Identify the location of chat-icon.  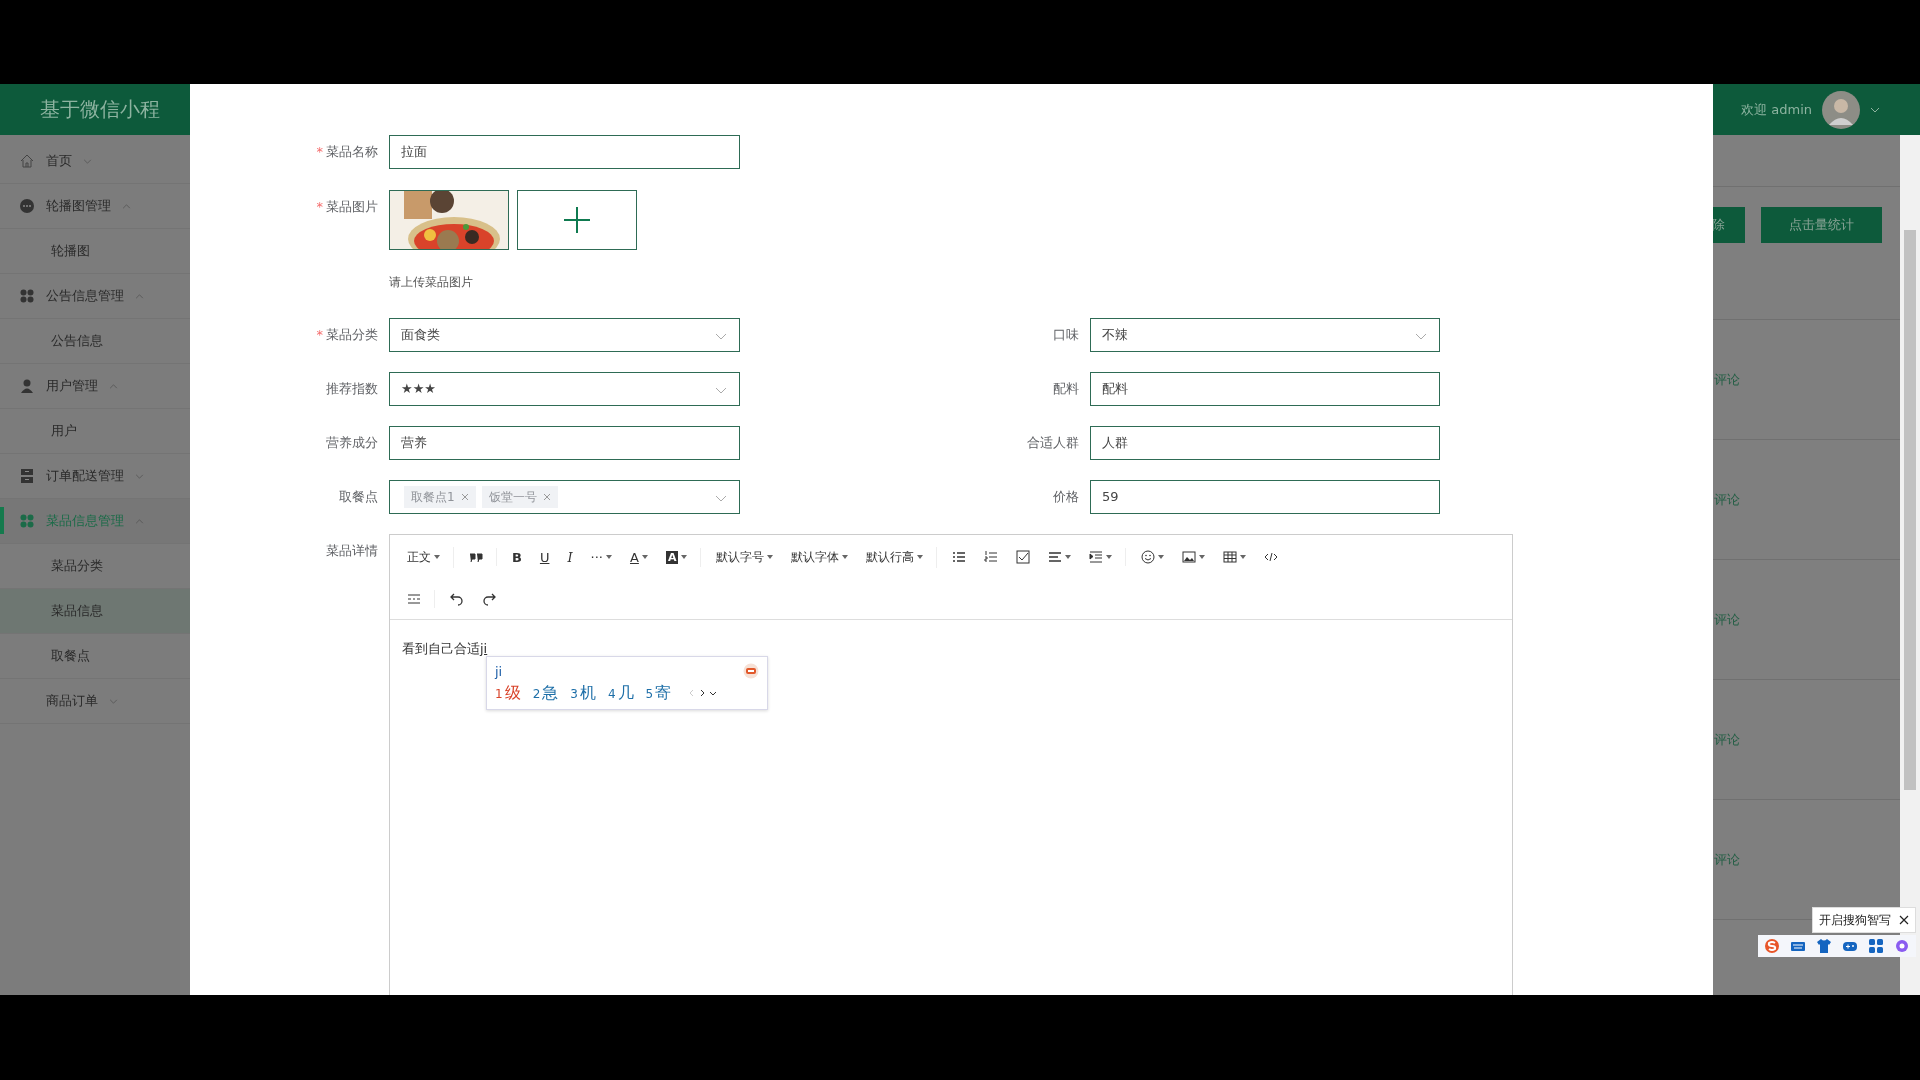
(27, 206).